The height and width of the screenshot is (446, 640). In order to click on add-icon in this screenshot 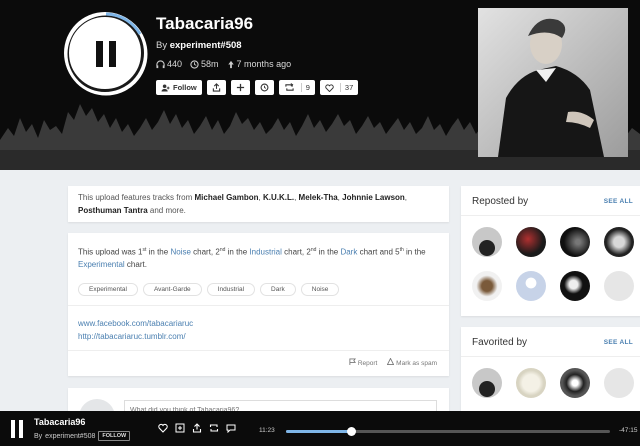, I will do `click(180, 428)`.